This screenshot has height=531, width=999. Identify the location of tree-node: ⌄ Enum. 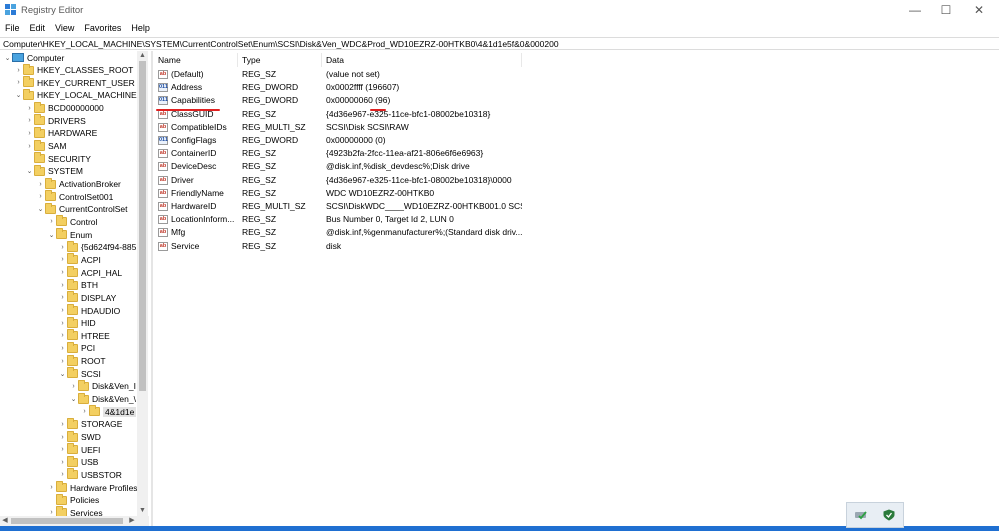
(69, 234).